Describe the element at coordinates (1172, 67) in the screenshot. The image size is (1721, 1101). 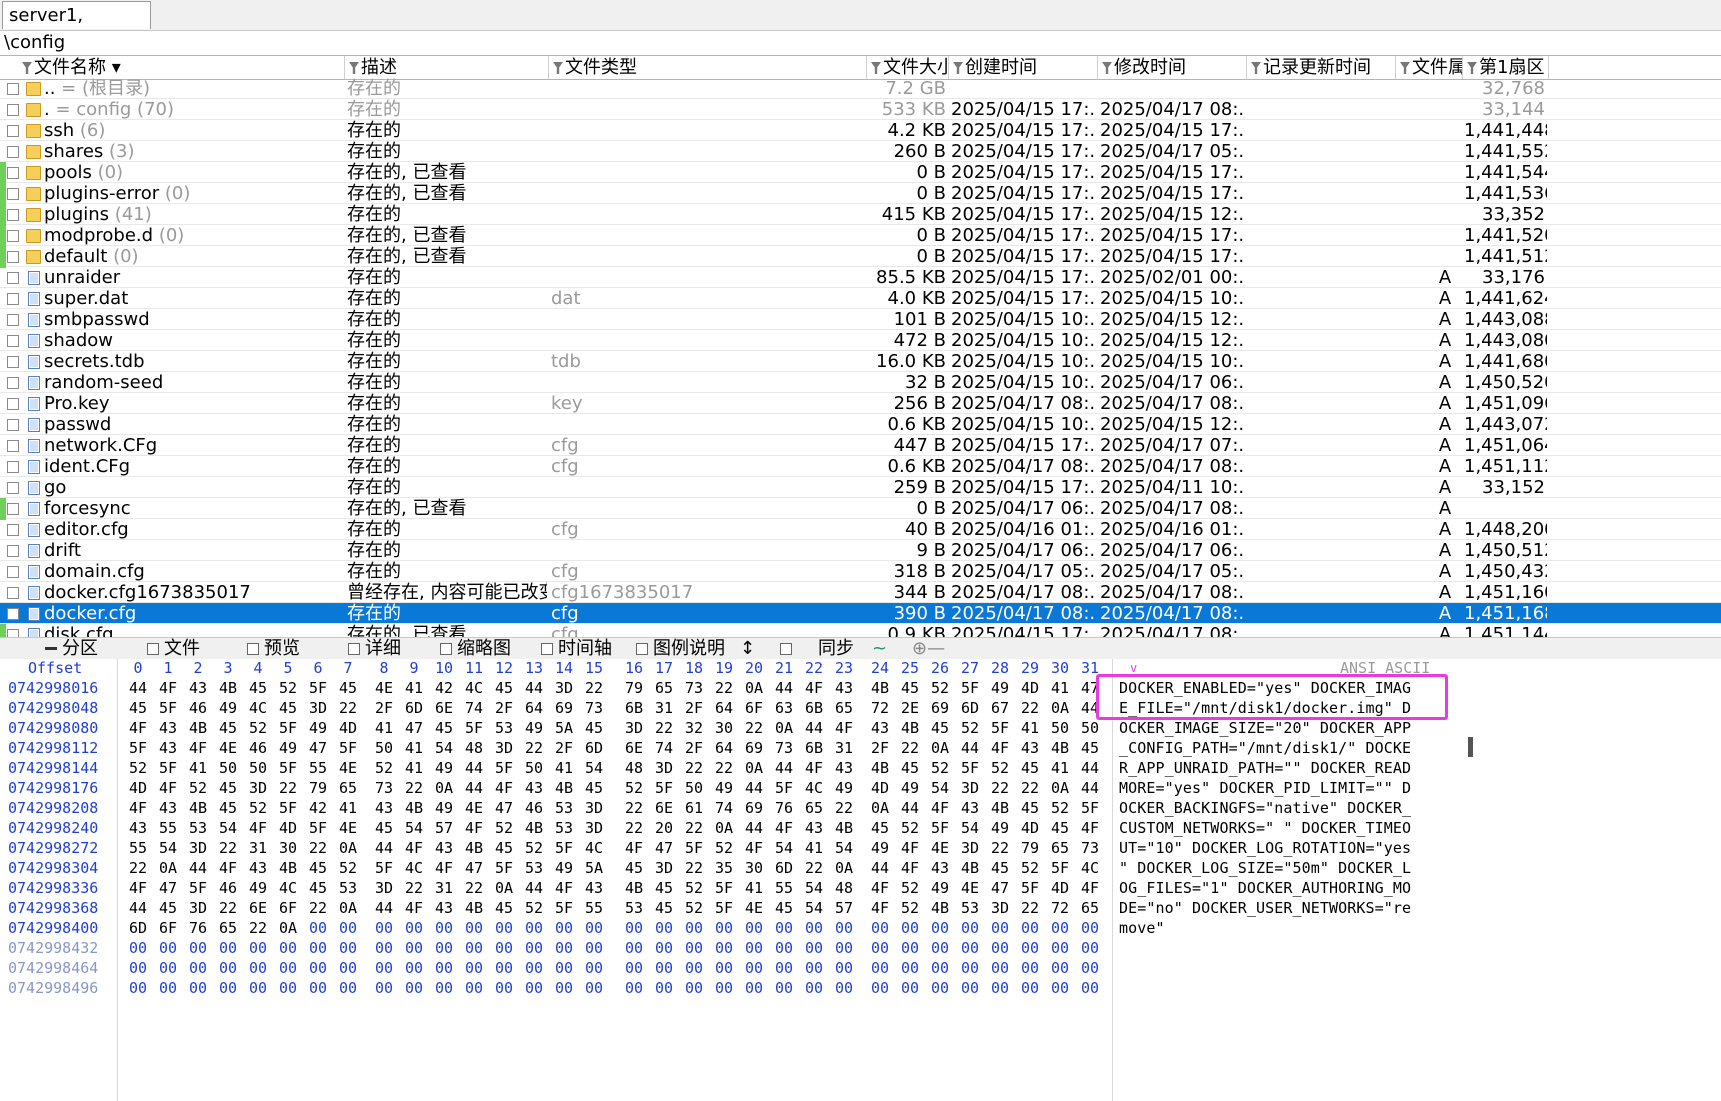
I see `column-mtime: 修改时间` at that location.